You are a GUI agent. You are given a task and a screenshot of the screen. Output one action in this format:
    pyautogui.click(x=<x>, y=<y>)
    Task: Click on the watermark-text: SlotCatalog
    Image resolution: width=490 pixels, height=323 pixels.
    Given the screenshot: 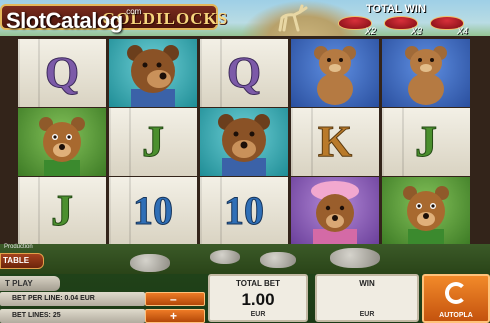 What is the action you would take?
    pyautogui.click(x=64, y=20)
    